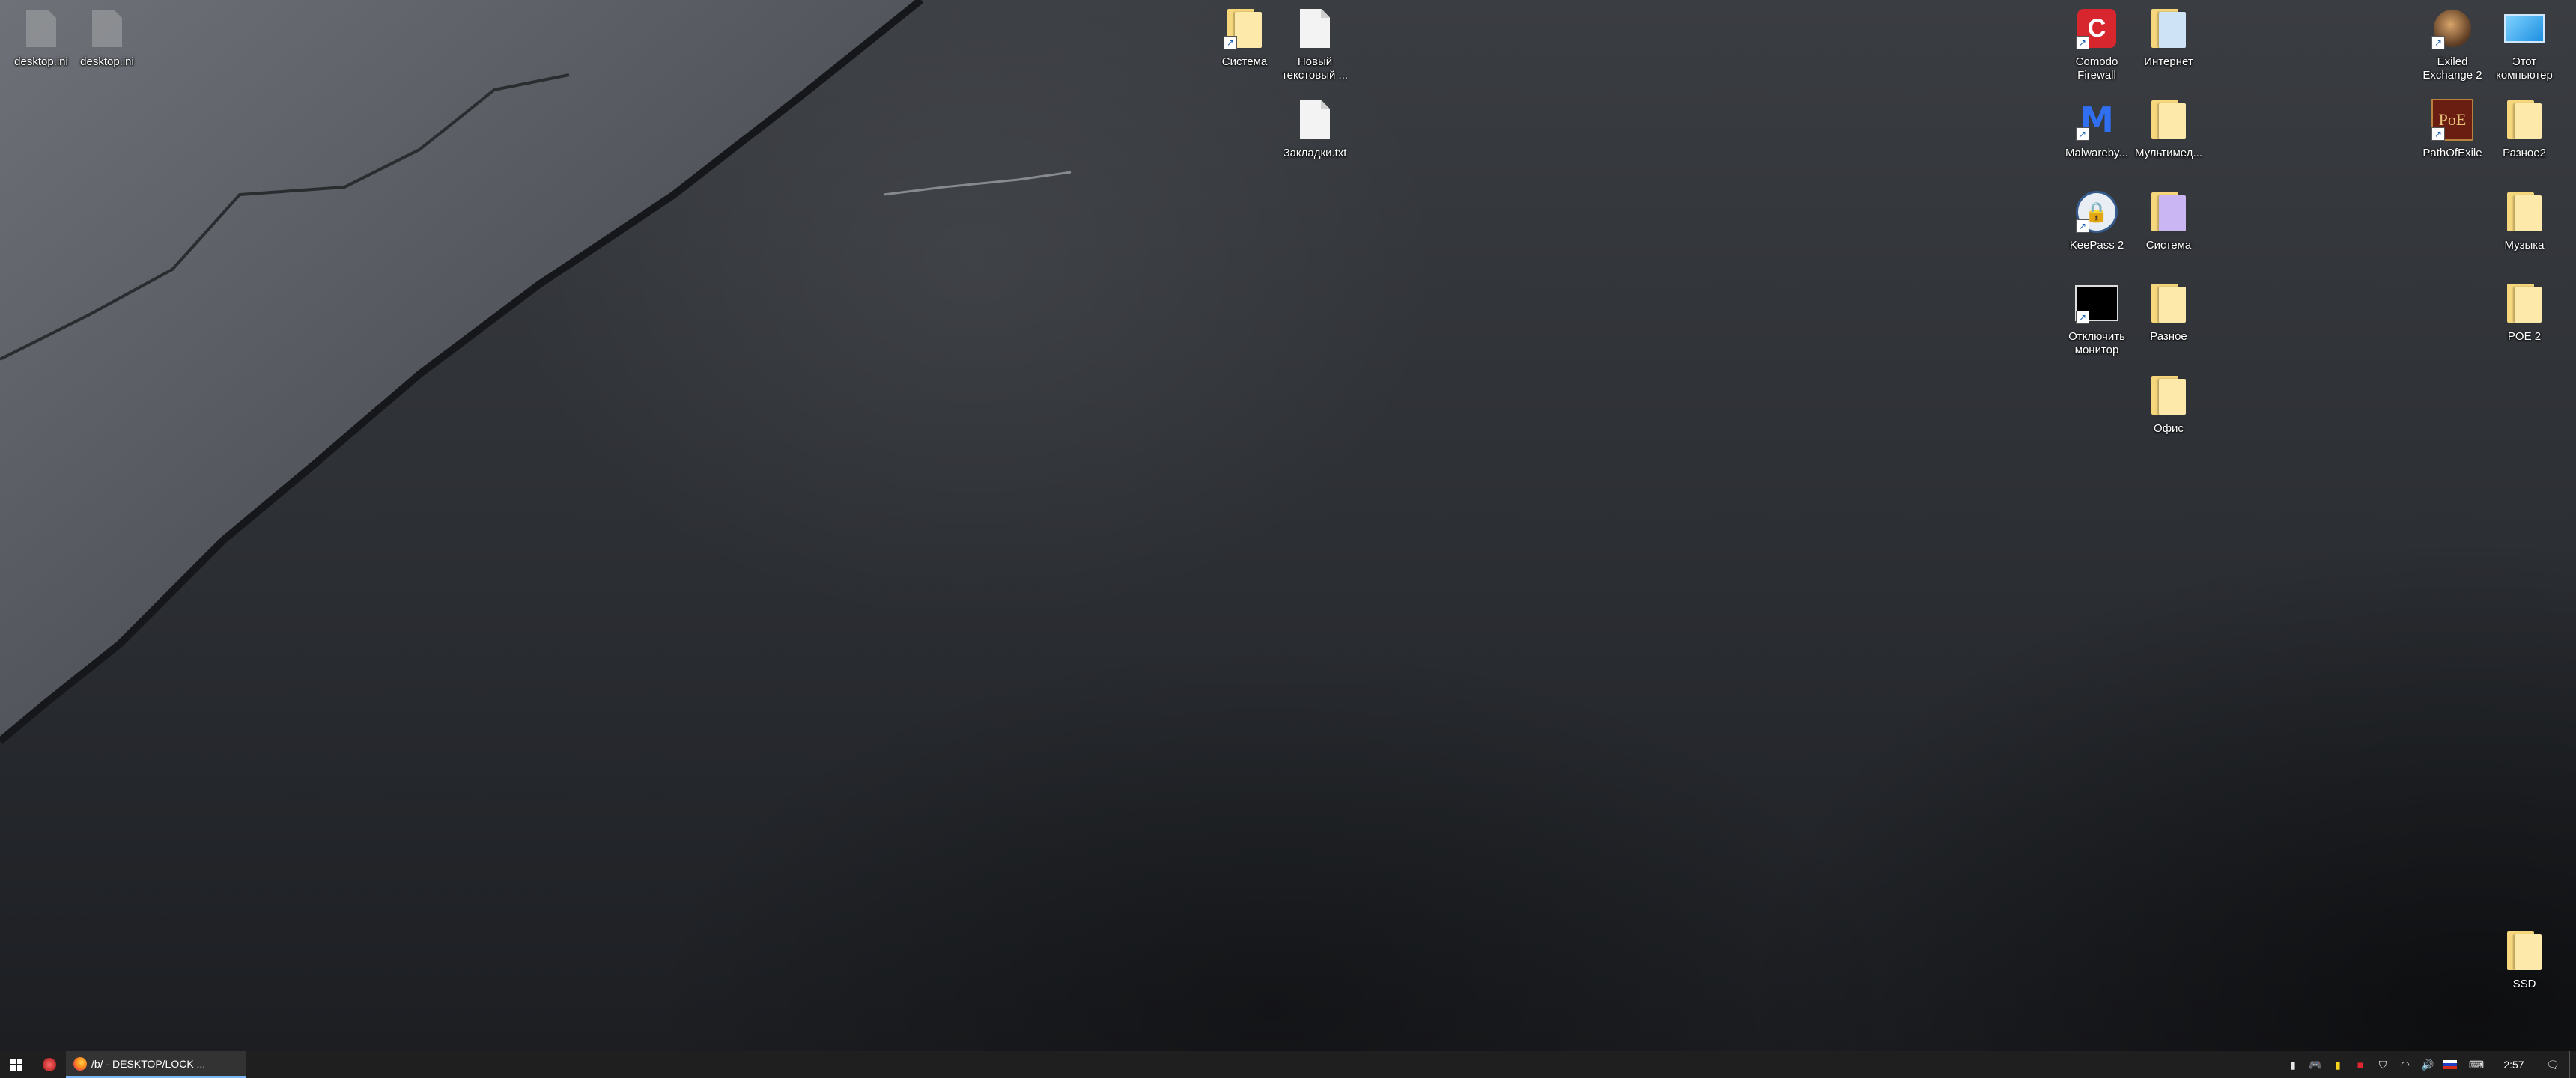  I want to click on app-pin-icon, so click(49, 1064).